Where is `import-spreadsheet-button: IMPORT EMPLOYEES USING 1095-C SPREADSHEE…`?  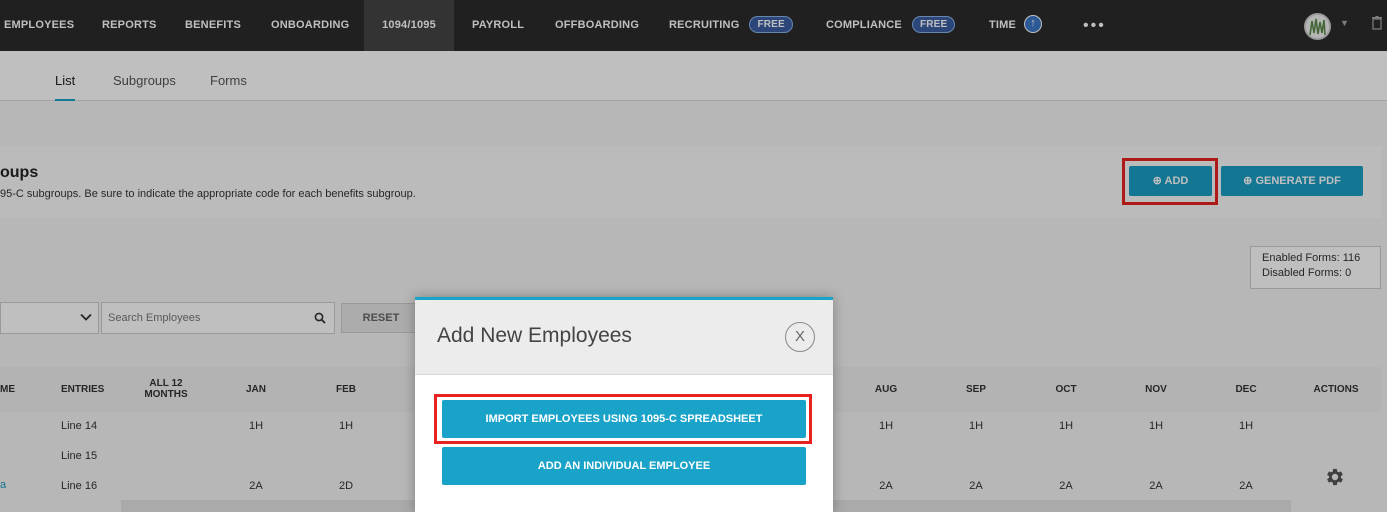 import-spreadsheet-button: IMPORT EMPLOYEES USING 1095-C SPREADSHEE… is located at coordinates (624, 419).